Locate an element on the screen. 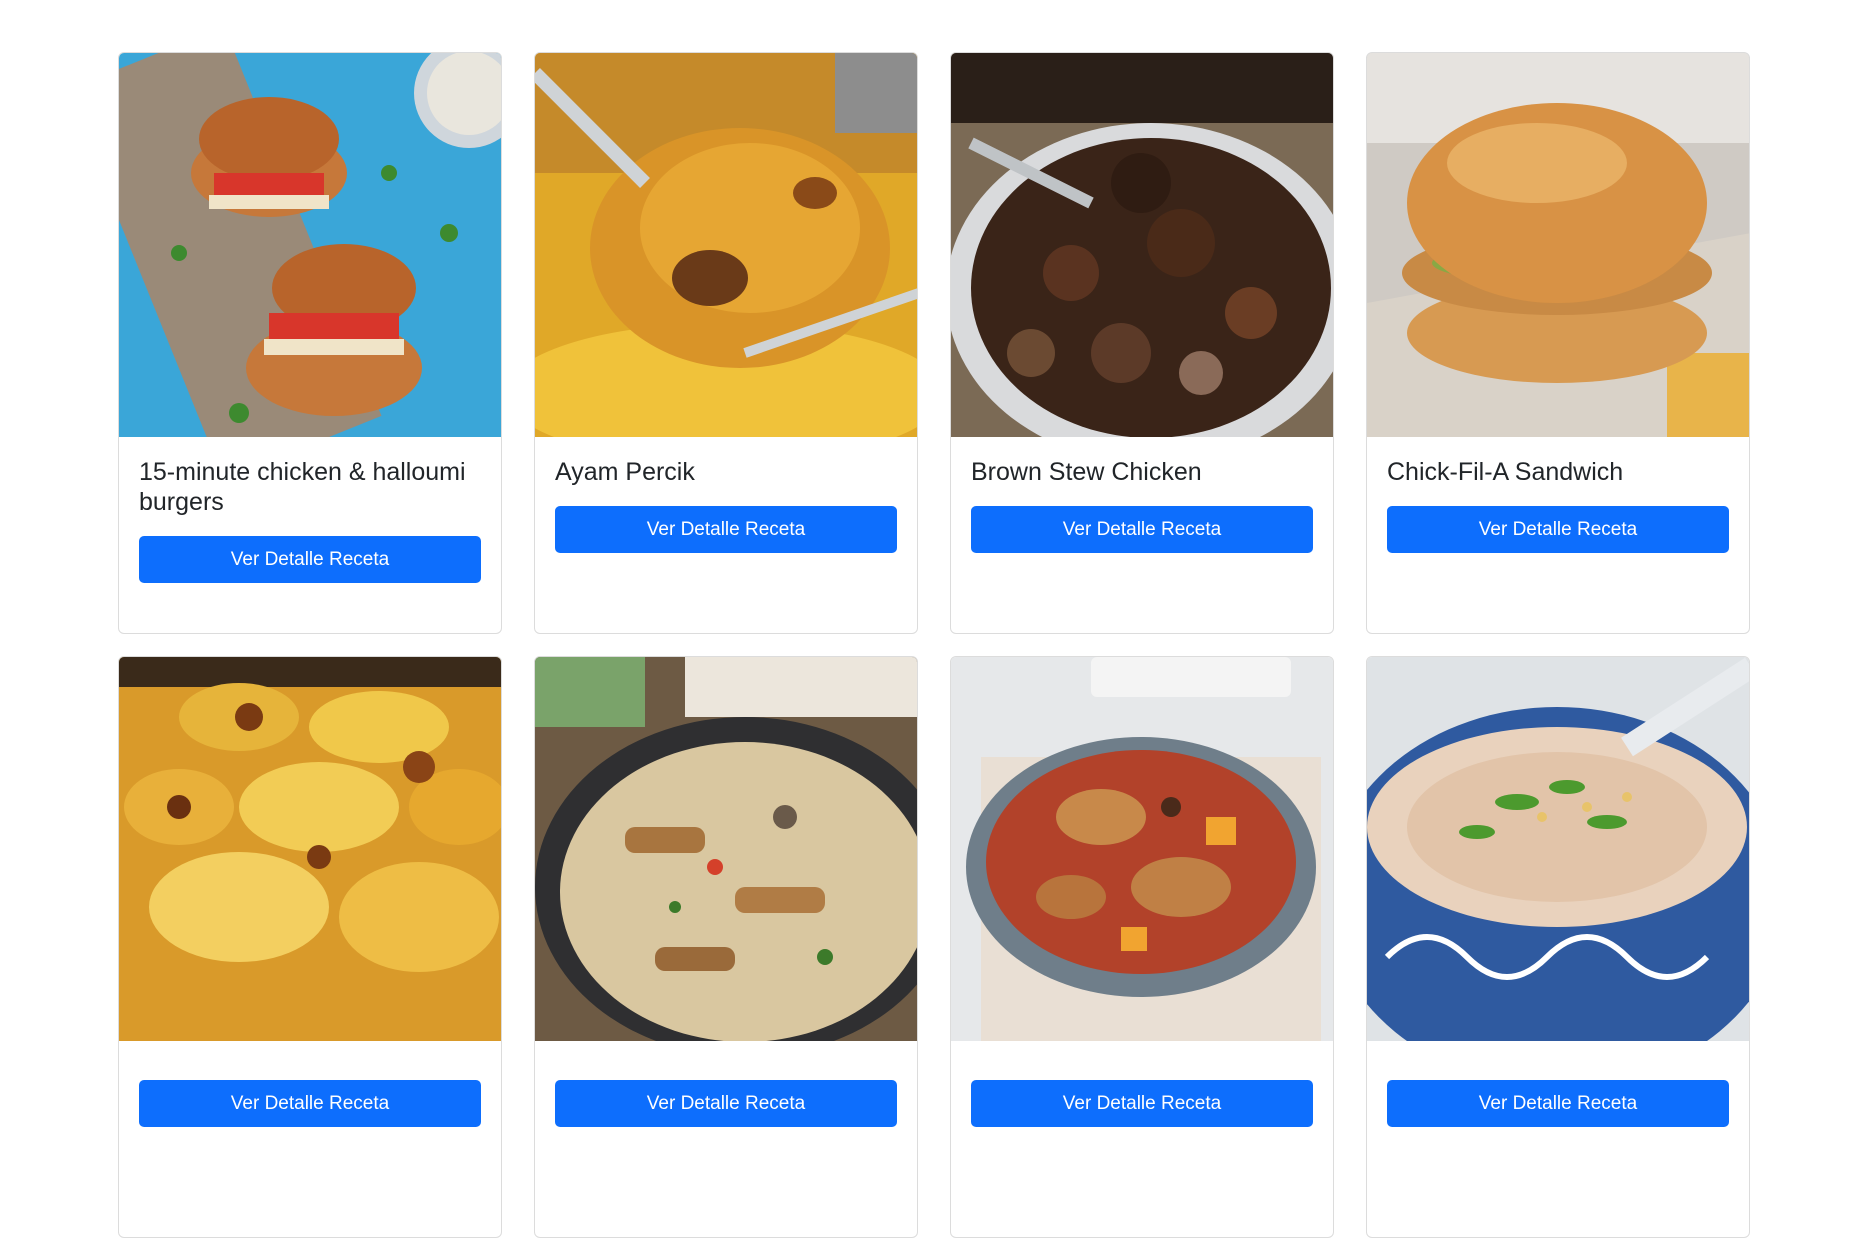  chicken-pasta-skillet-photo is located at coordinates (726, 849).